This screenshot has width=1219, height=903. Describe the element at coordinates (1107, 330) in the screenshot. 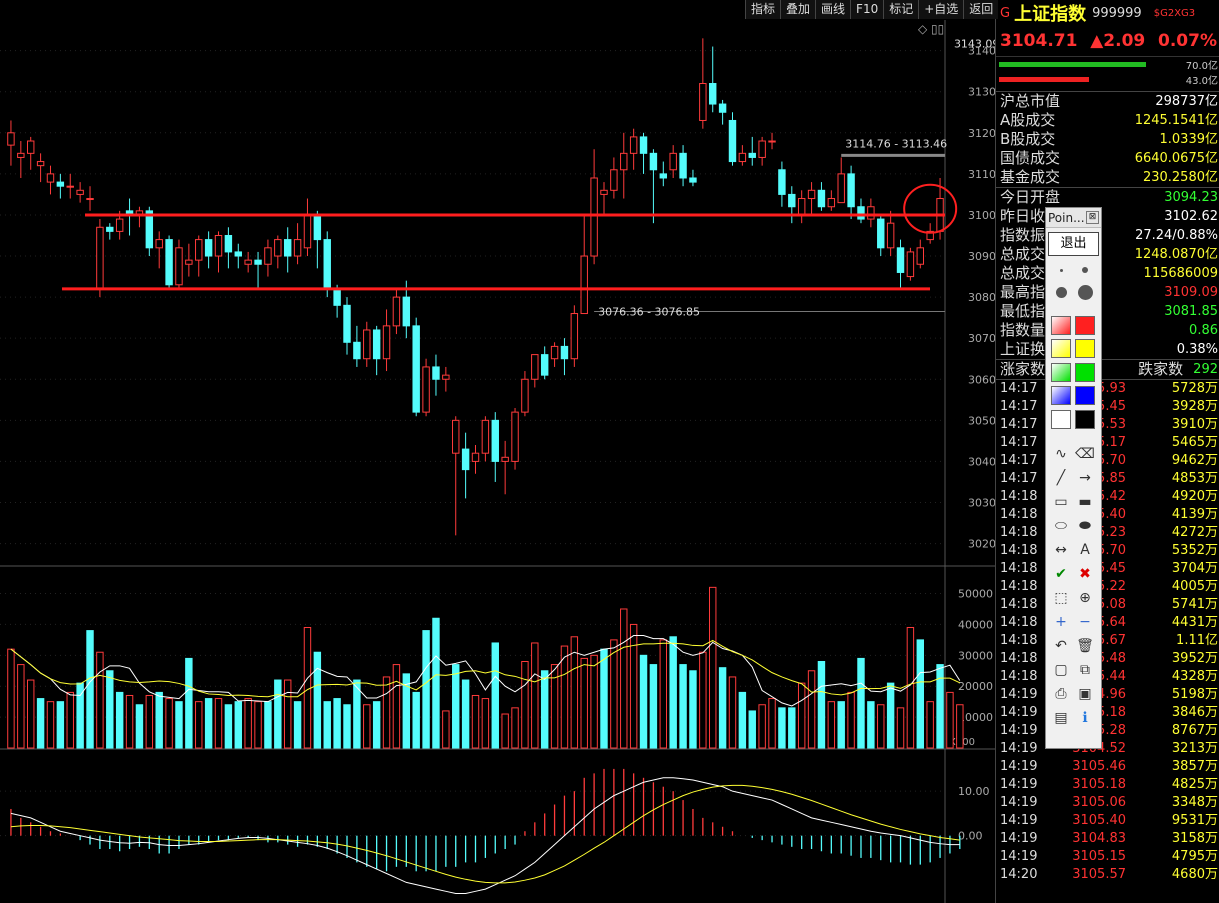

I see `stat-row: 指数量比 0.86` at that location.